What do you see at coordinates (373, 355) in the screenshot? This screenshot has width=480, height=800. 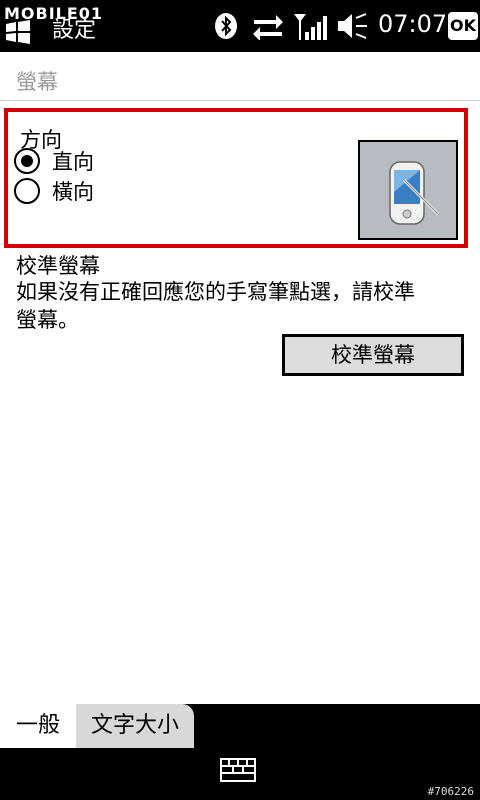 I see `calibrate-screen-button: 校準螢幕` at bounding box center [373, 355].